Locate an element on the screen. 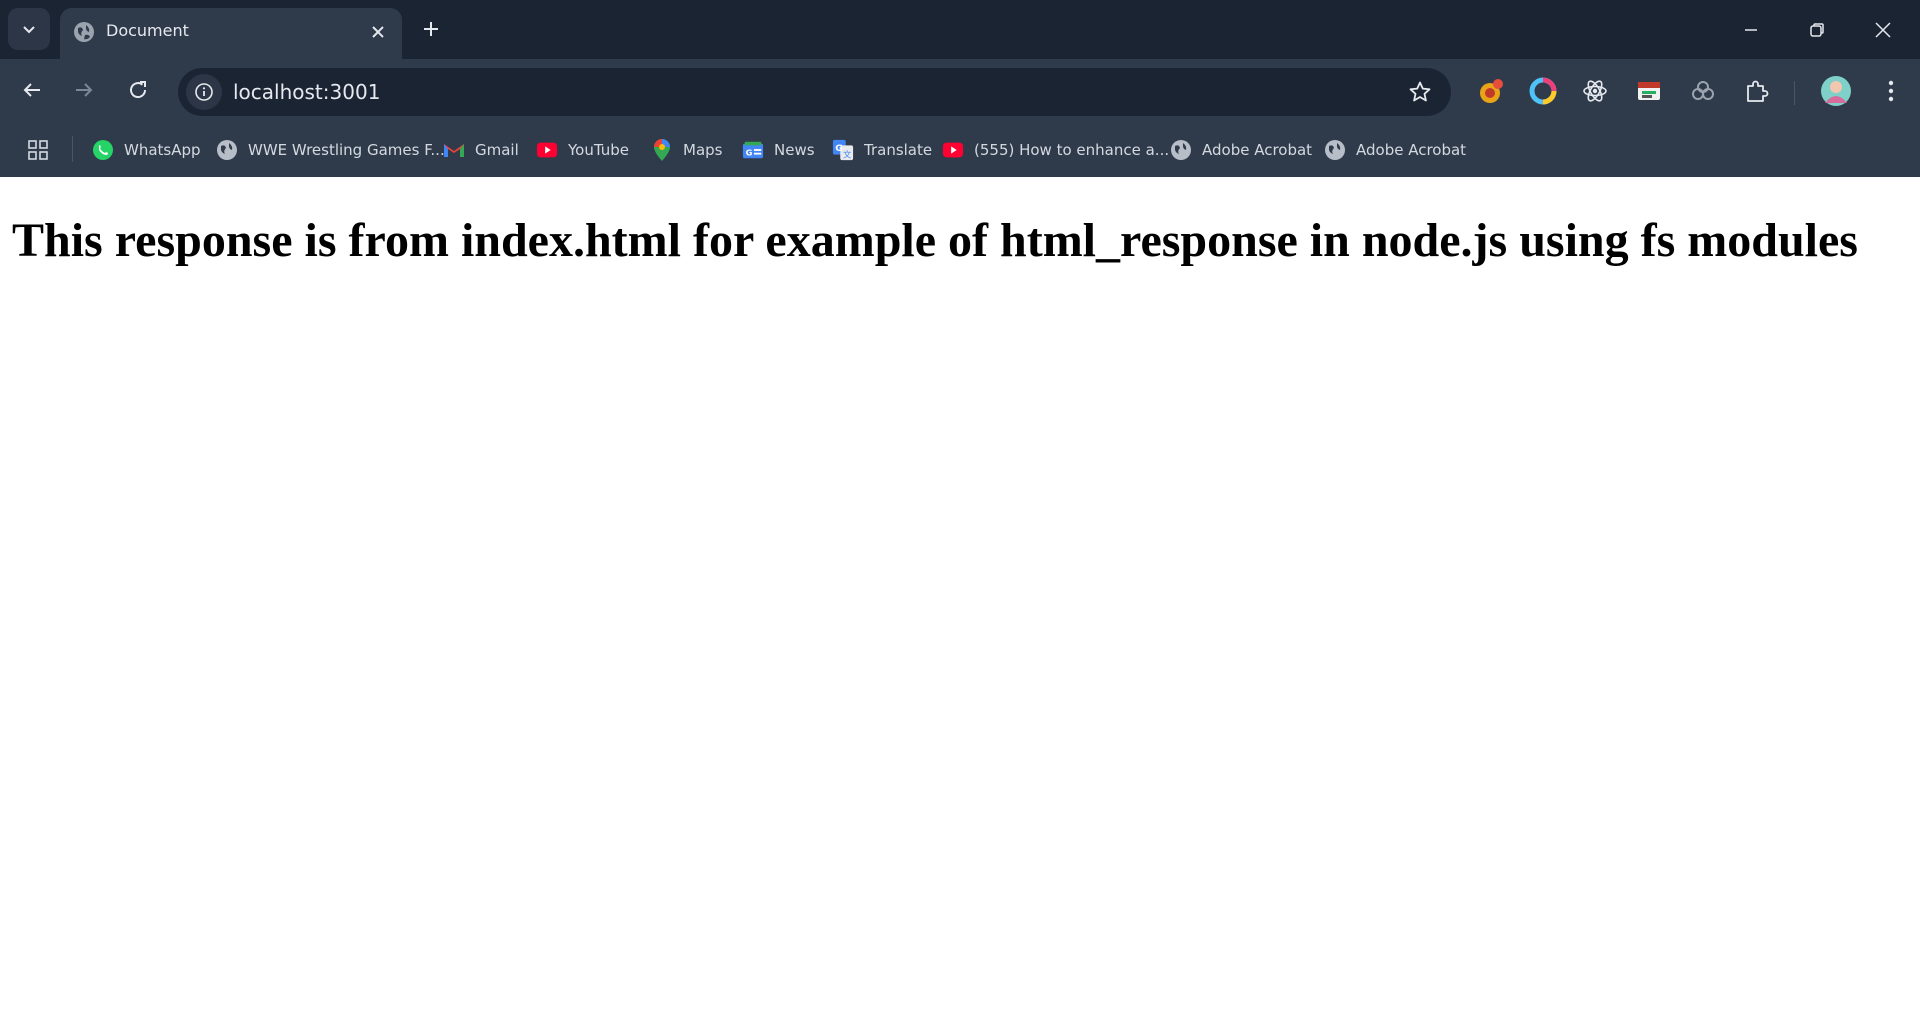 The image size is (1920, 1020). extension-colorful-icon is located at coordinates (1491, 91).